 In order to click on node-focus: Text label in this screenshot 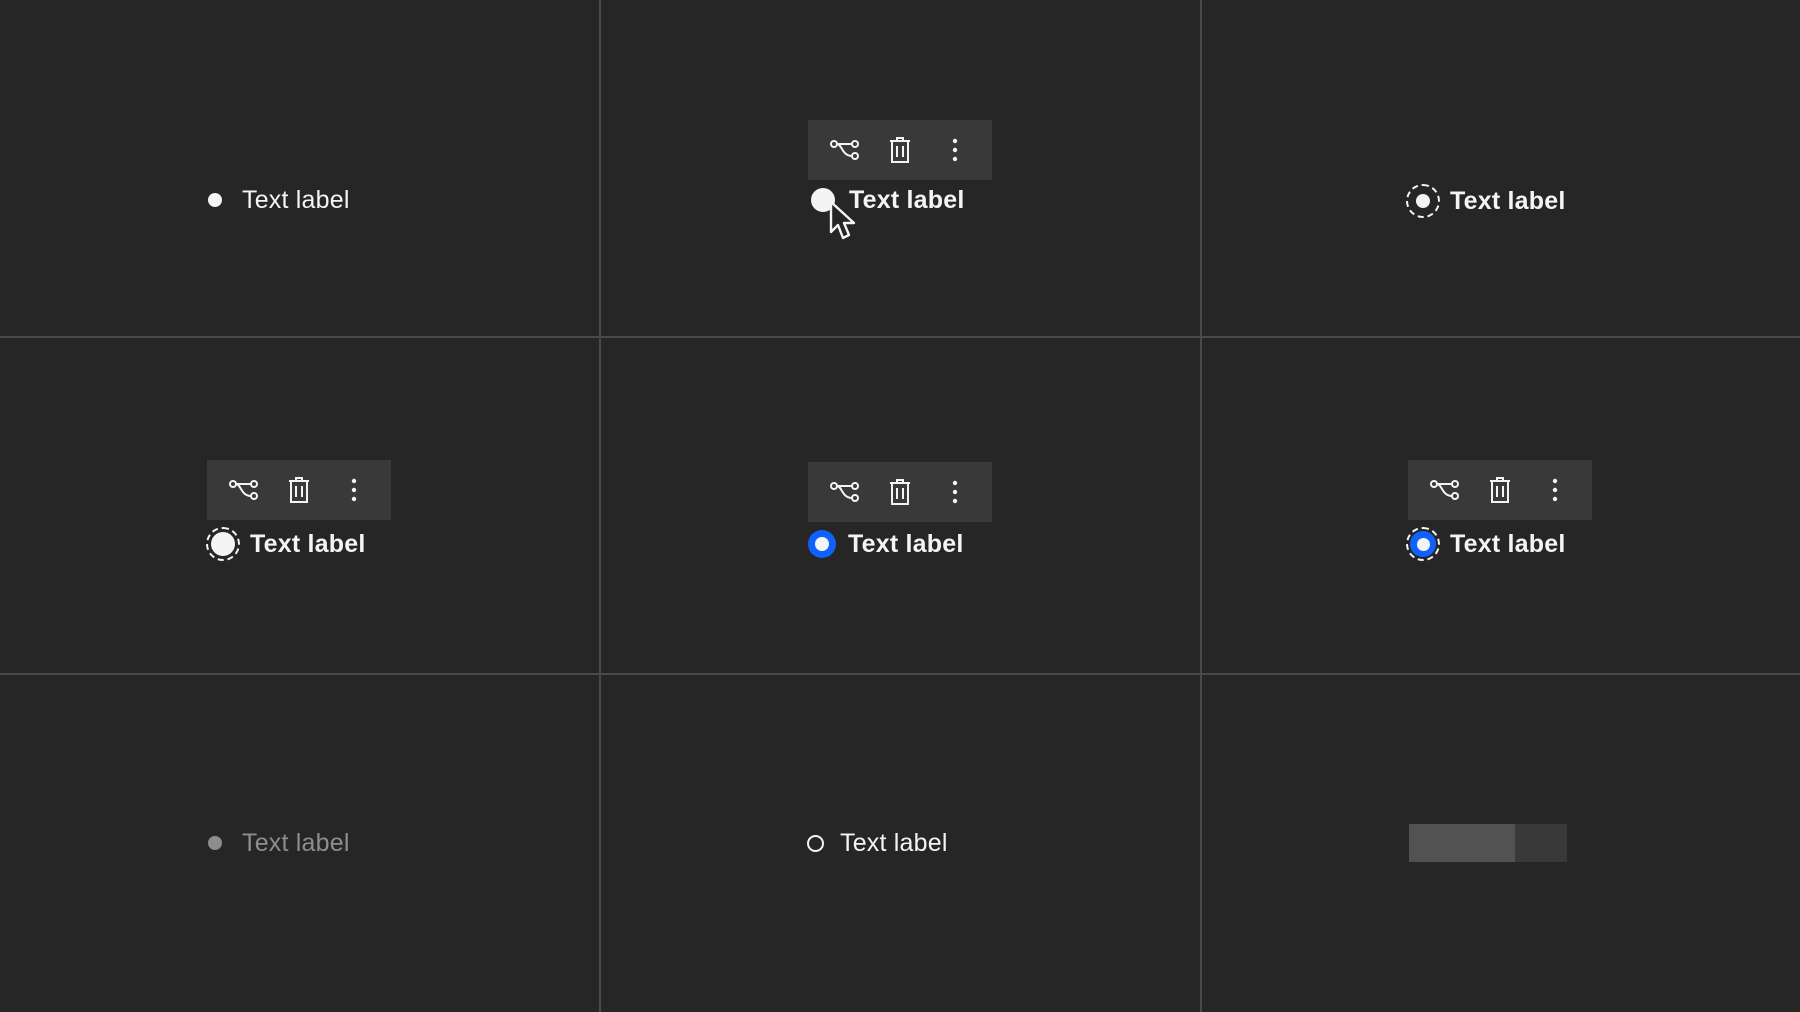, I will do `click(1485, 201)`.